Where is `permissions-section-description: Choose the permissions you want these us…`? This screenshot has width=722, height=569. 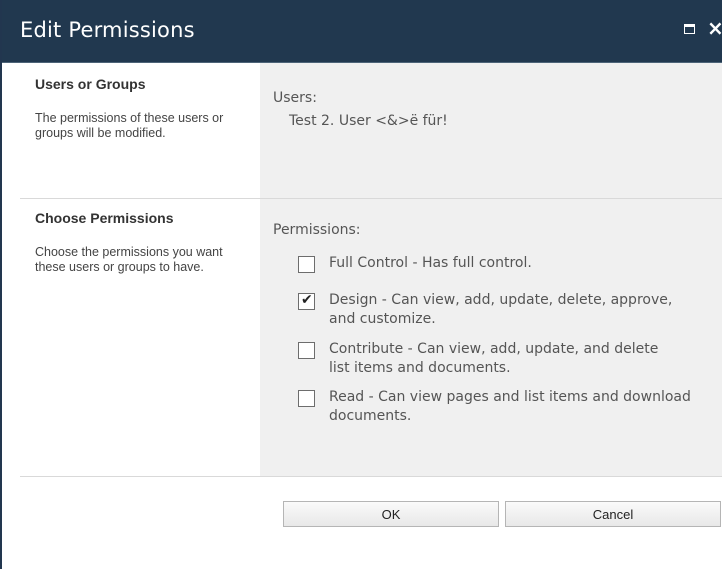 permissions-section-description: Choose the permissions you want these us… is located at coordinates (129, 259).